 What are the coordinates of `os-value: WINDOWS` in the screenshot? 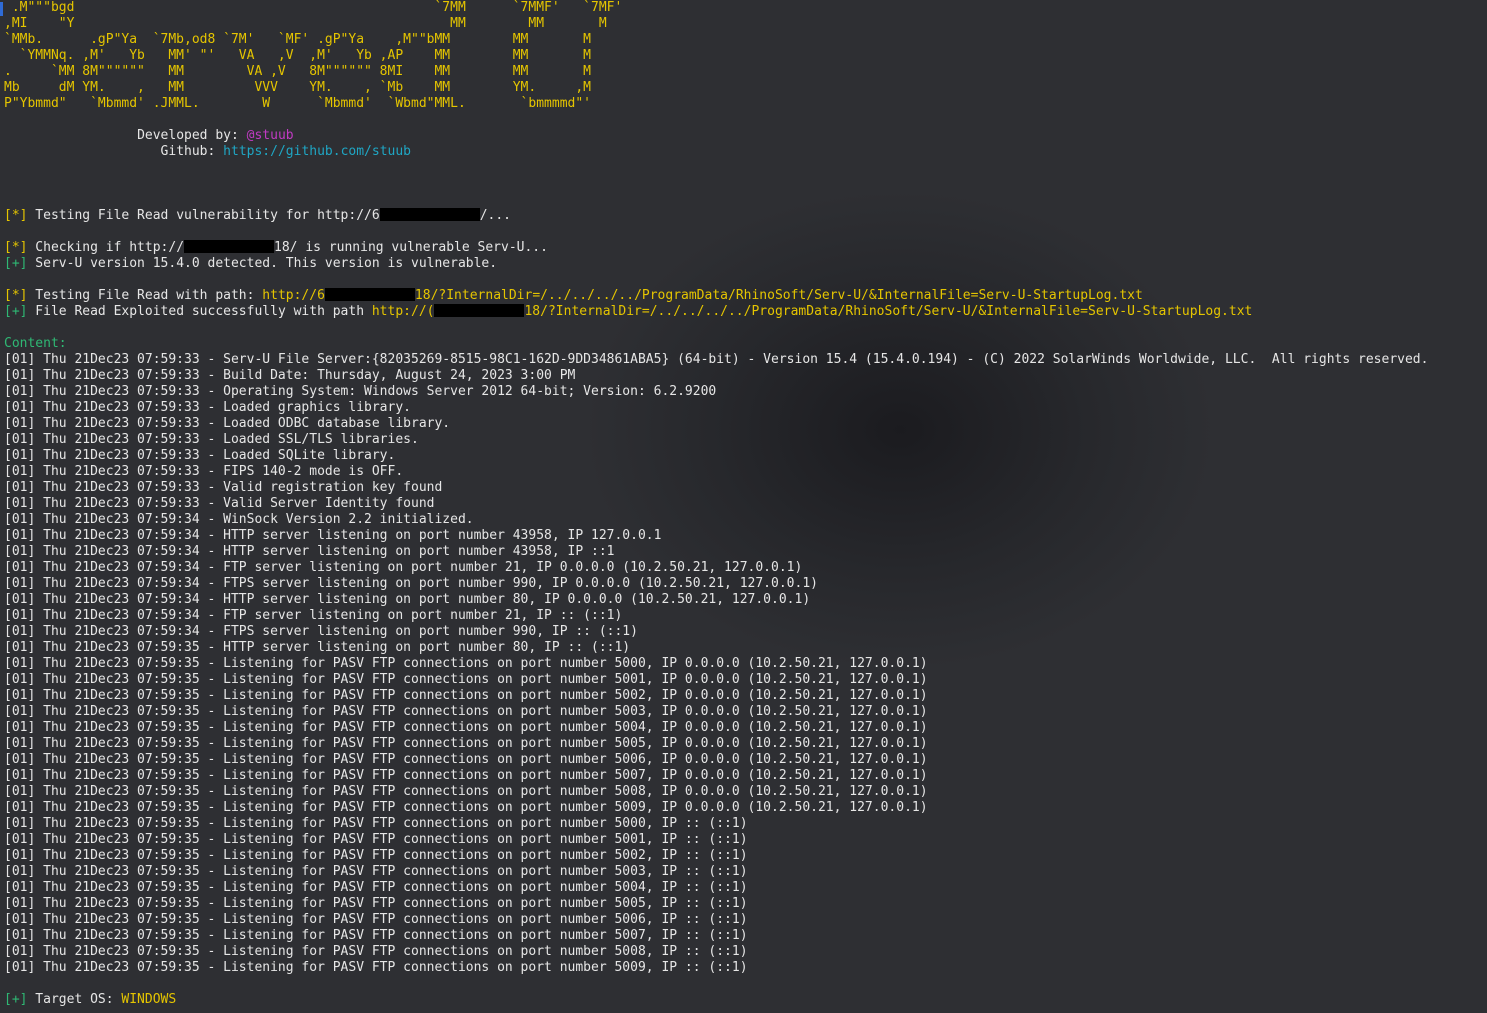 It's located at (149, 999).